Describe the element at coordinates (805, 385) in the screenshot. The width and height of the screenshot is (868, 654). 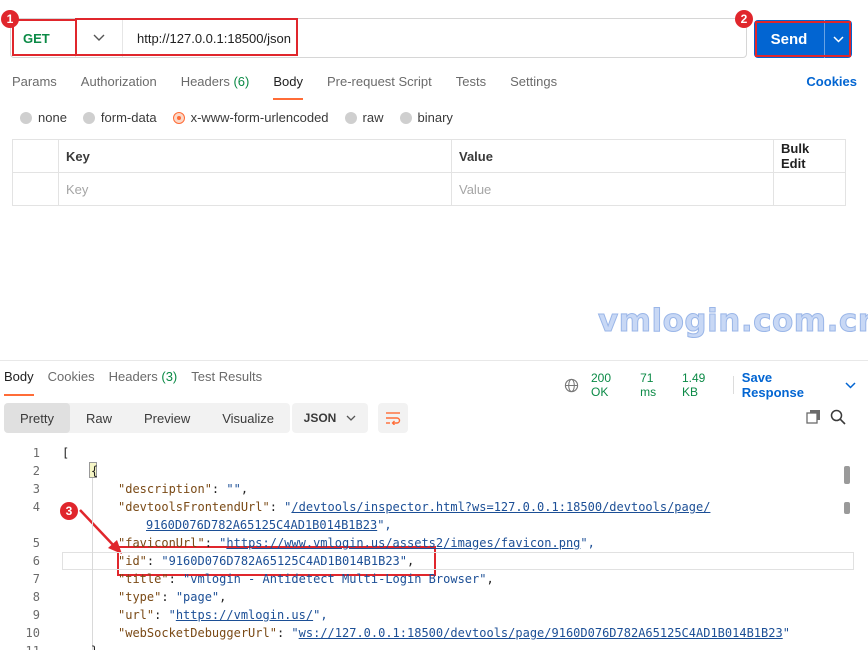
I see `save-response-button: Save Response` at that location.